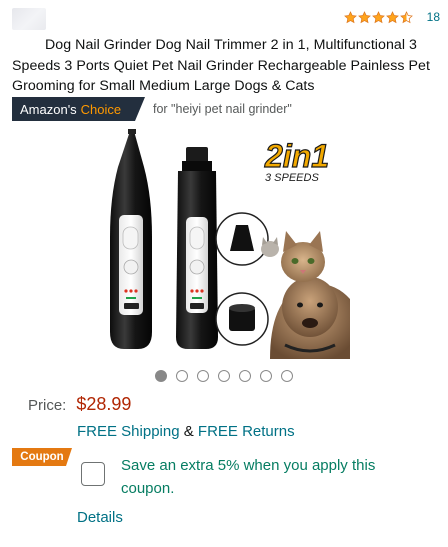 The image size is (448, 547). I want to click on details-link: Details, so click(100, 517).